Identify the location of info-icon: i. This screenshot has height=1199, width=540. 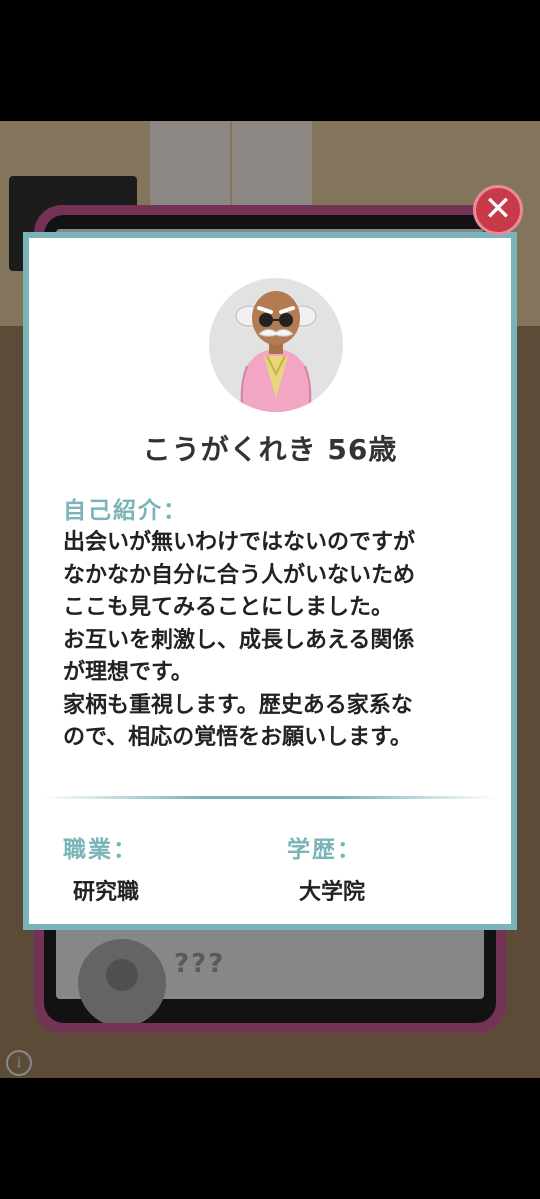
(19, 1063).